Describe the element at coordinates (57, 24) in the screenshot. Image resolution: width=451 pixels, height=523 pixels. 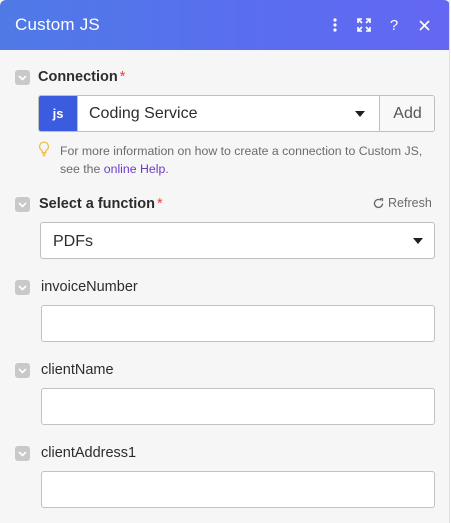
I see `panel-title: Custom JS` at that location.